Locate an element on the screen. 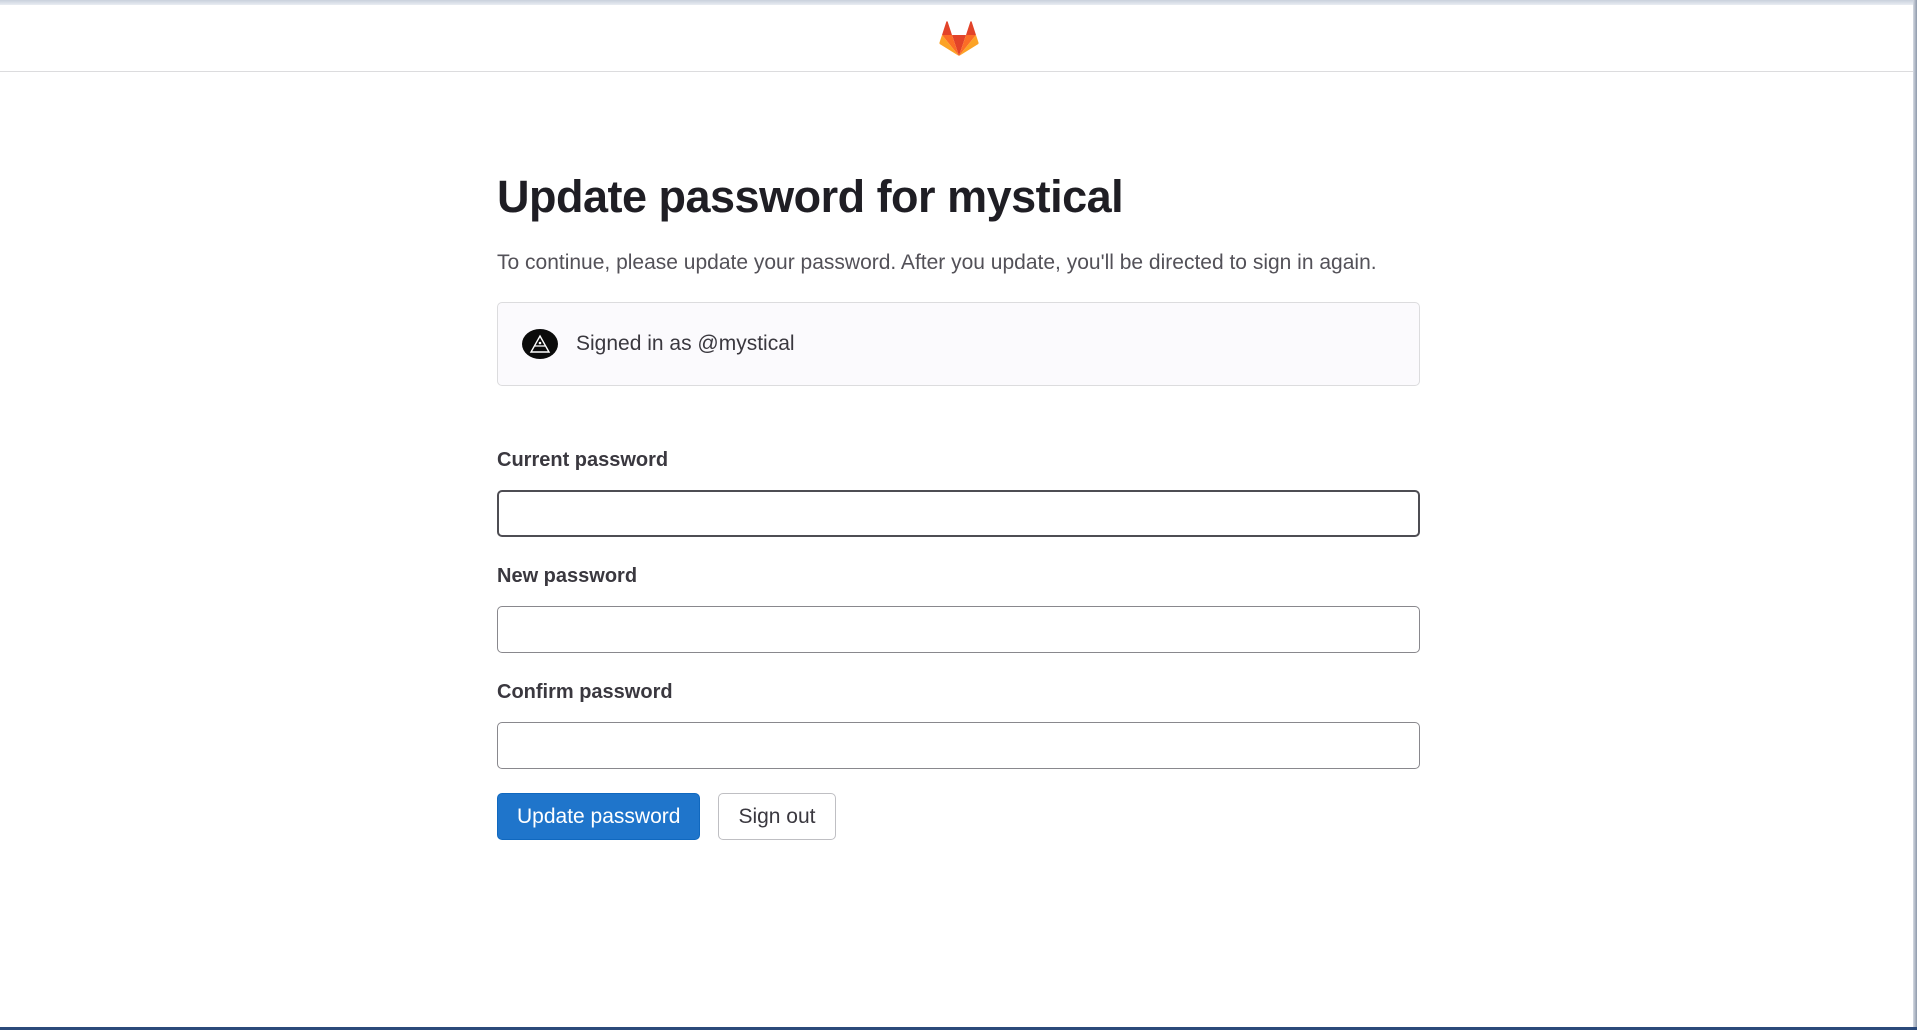  current-password-field-group: Current password is located at coordinates (958, 492).